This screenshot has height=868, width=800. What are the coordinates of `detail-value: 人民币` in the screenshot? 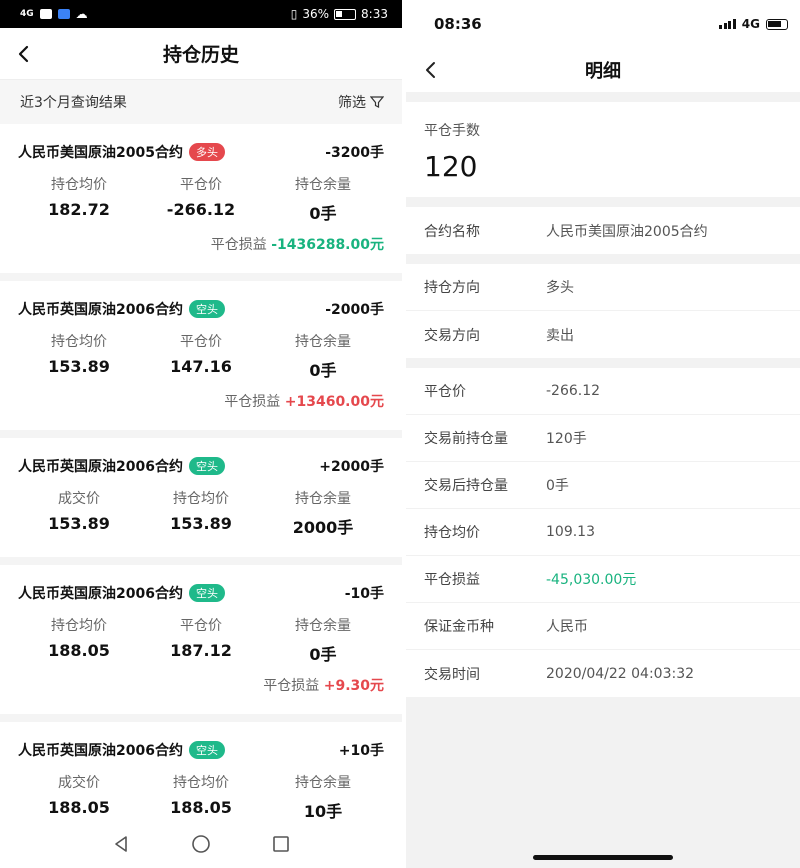 It's located at (567, 627).